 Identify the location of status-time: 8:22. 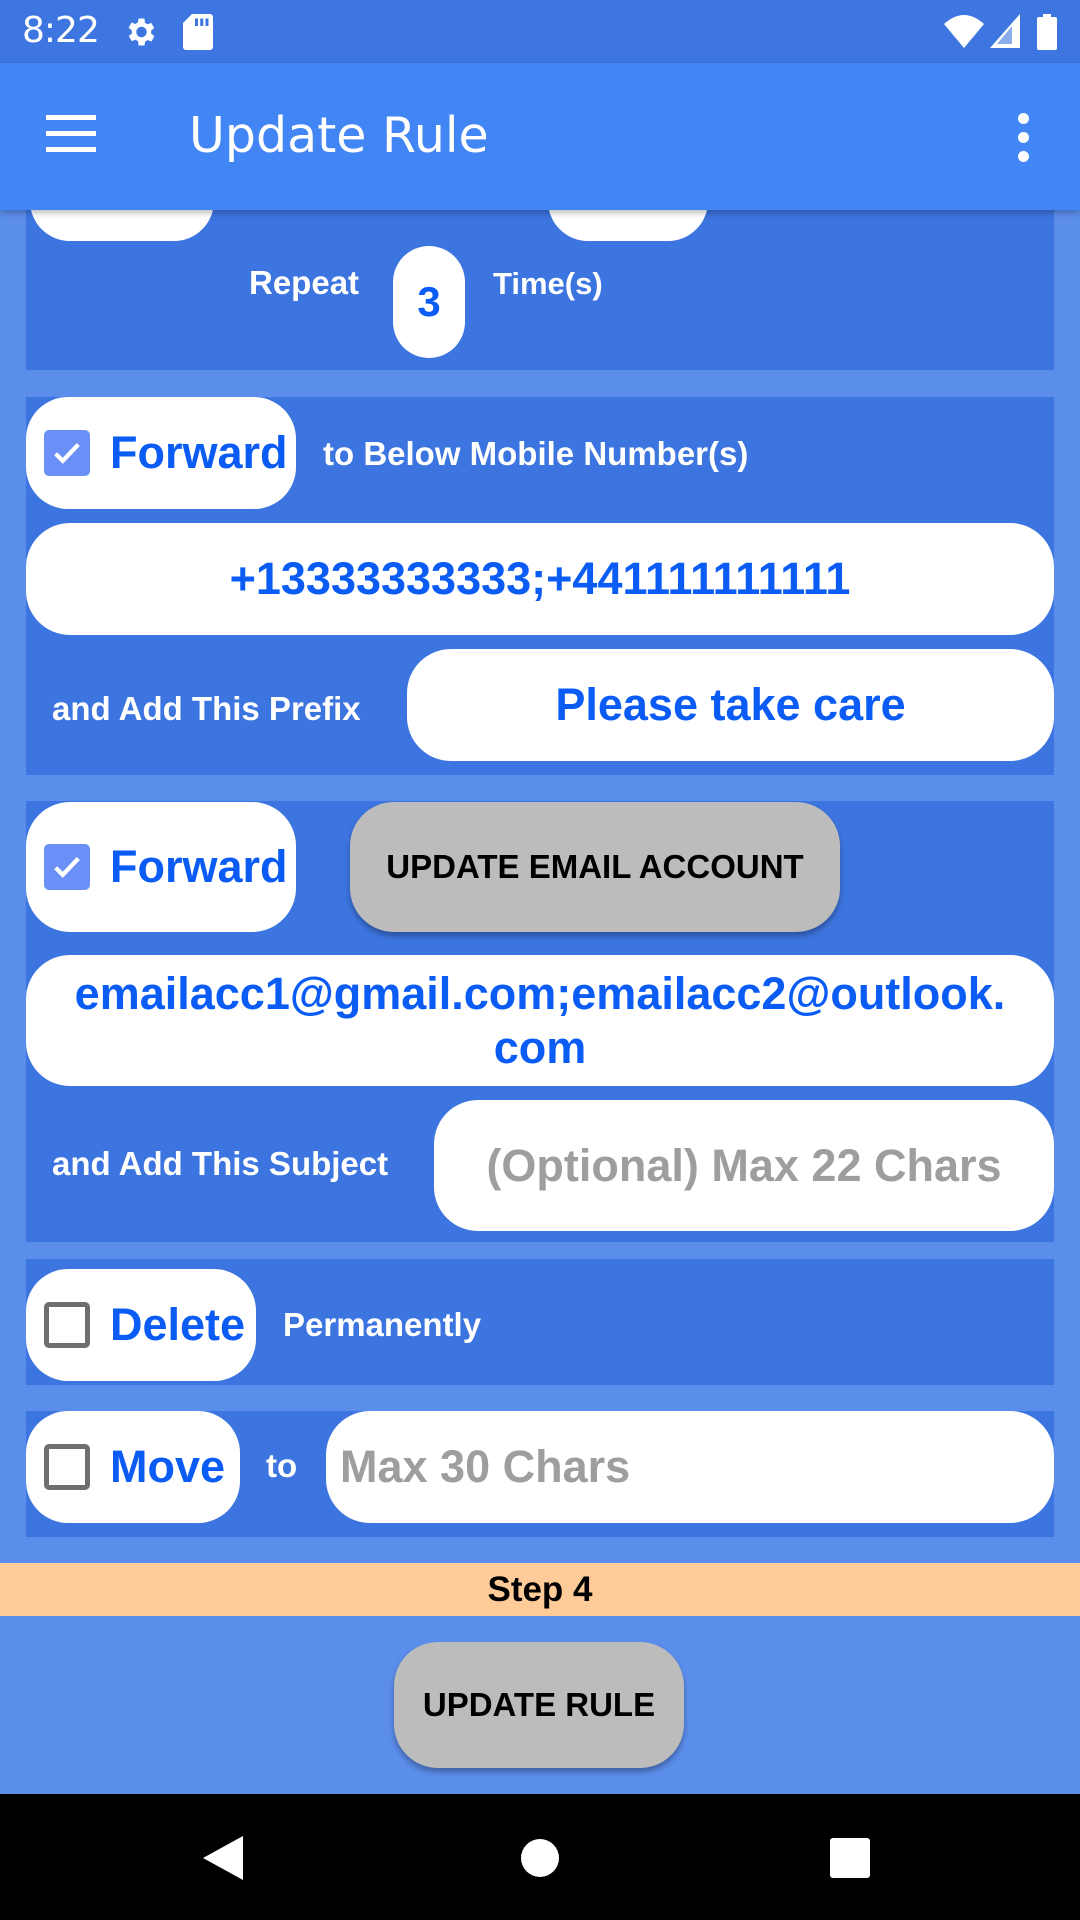
(61, 30).